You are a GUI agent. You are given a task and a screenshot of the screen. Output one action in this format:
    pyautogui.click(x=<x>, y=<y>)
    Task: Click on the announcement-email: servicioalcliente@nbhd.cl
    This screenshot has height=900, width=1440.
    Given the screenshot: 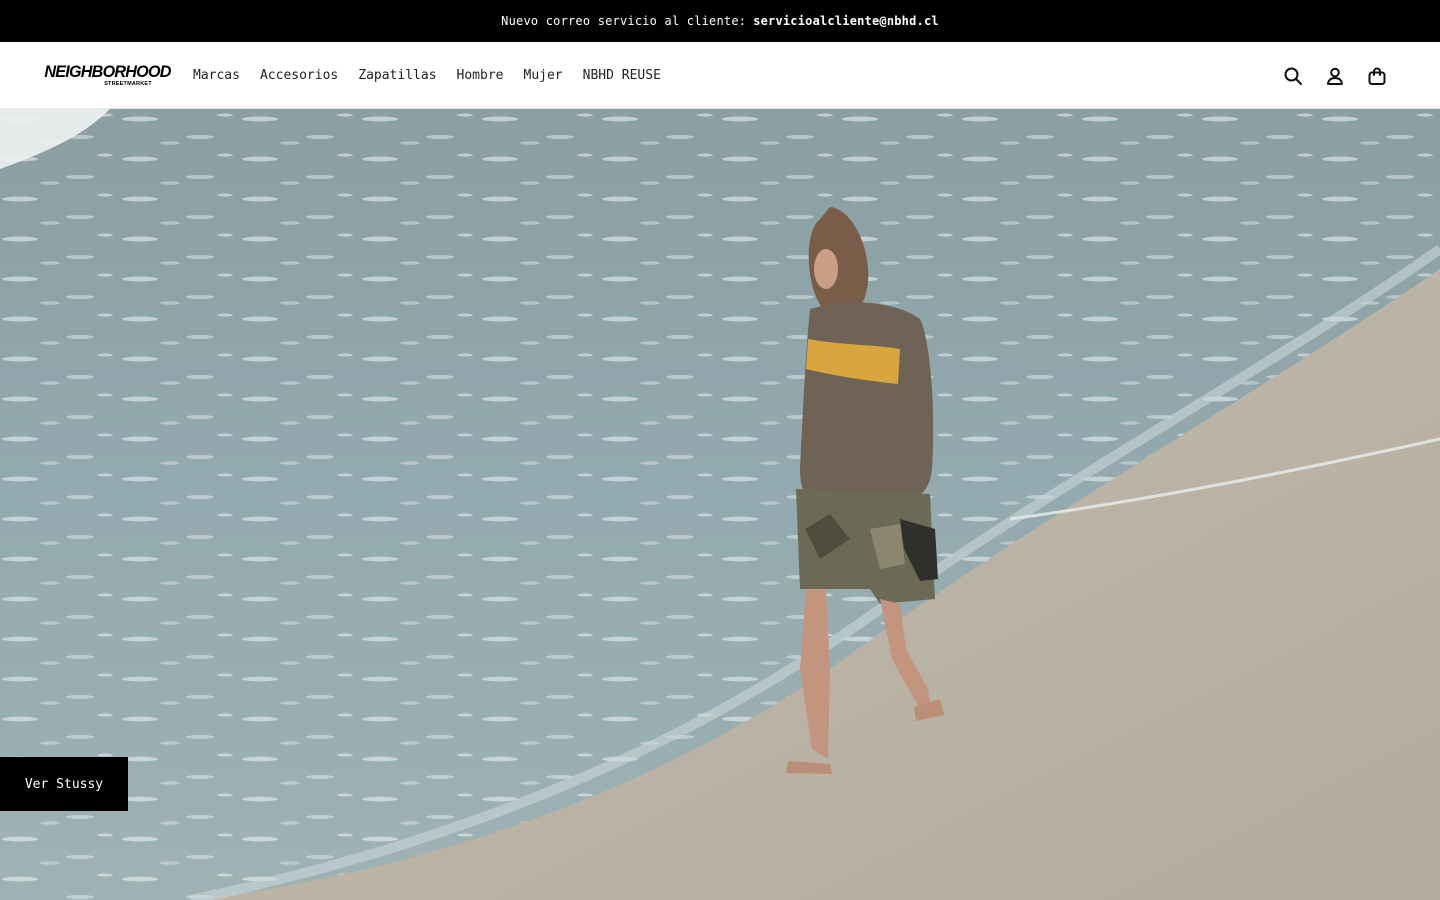 What is the action you would take?
    pyautogui.click(x=846, y=21)
    